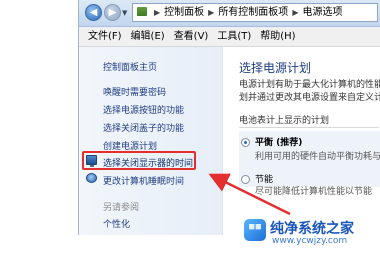  I want to click on see-also-heading: 另请参阅, so click(121, 208).